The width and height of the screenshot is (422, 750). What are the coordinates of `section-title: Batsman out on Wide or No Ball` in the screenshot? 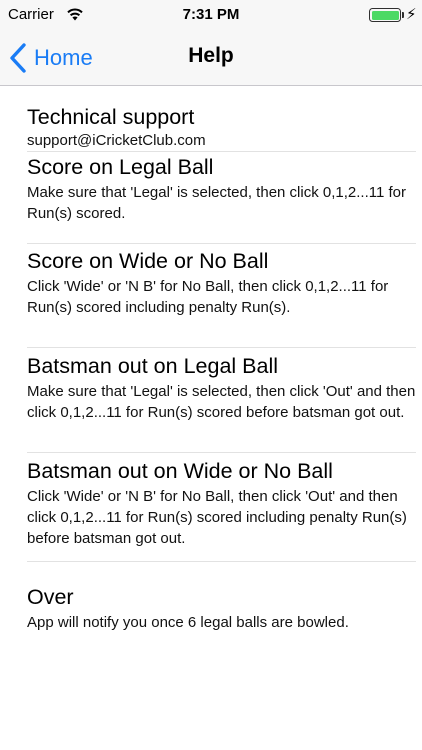 It's located at (180, 471).